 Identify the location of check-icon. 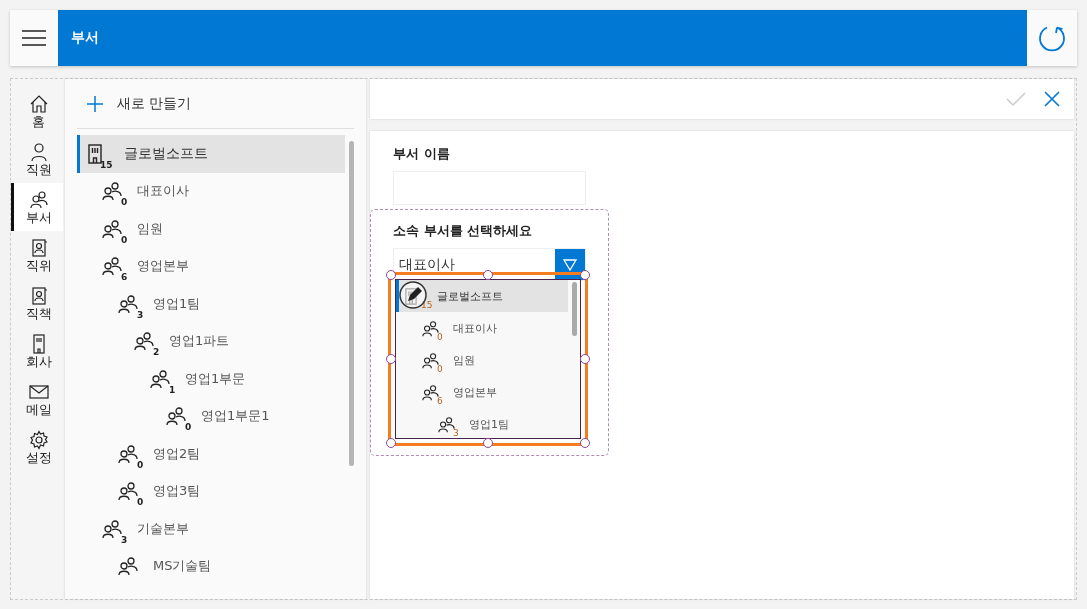
(1016, 99).